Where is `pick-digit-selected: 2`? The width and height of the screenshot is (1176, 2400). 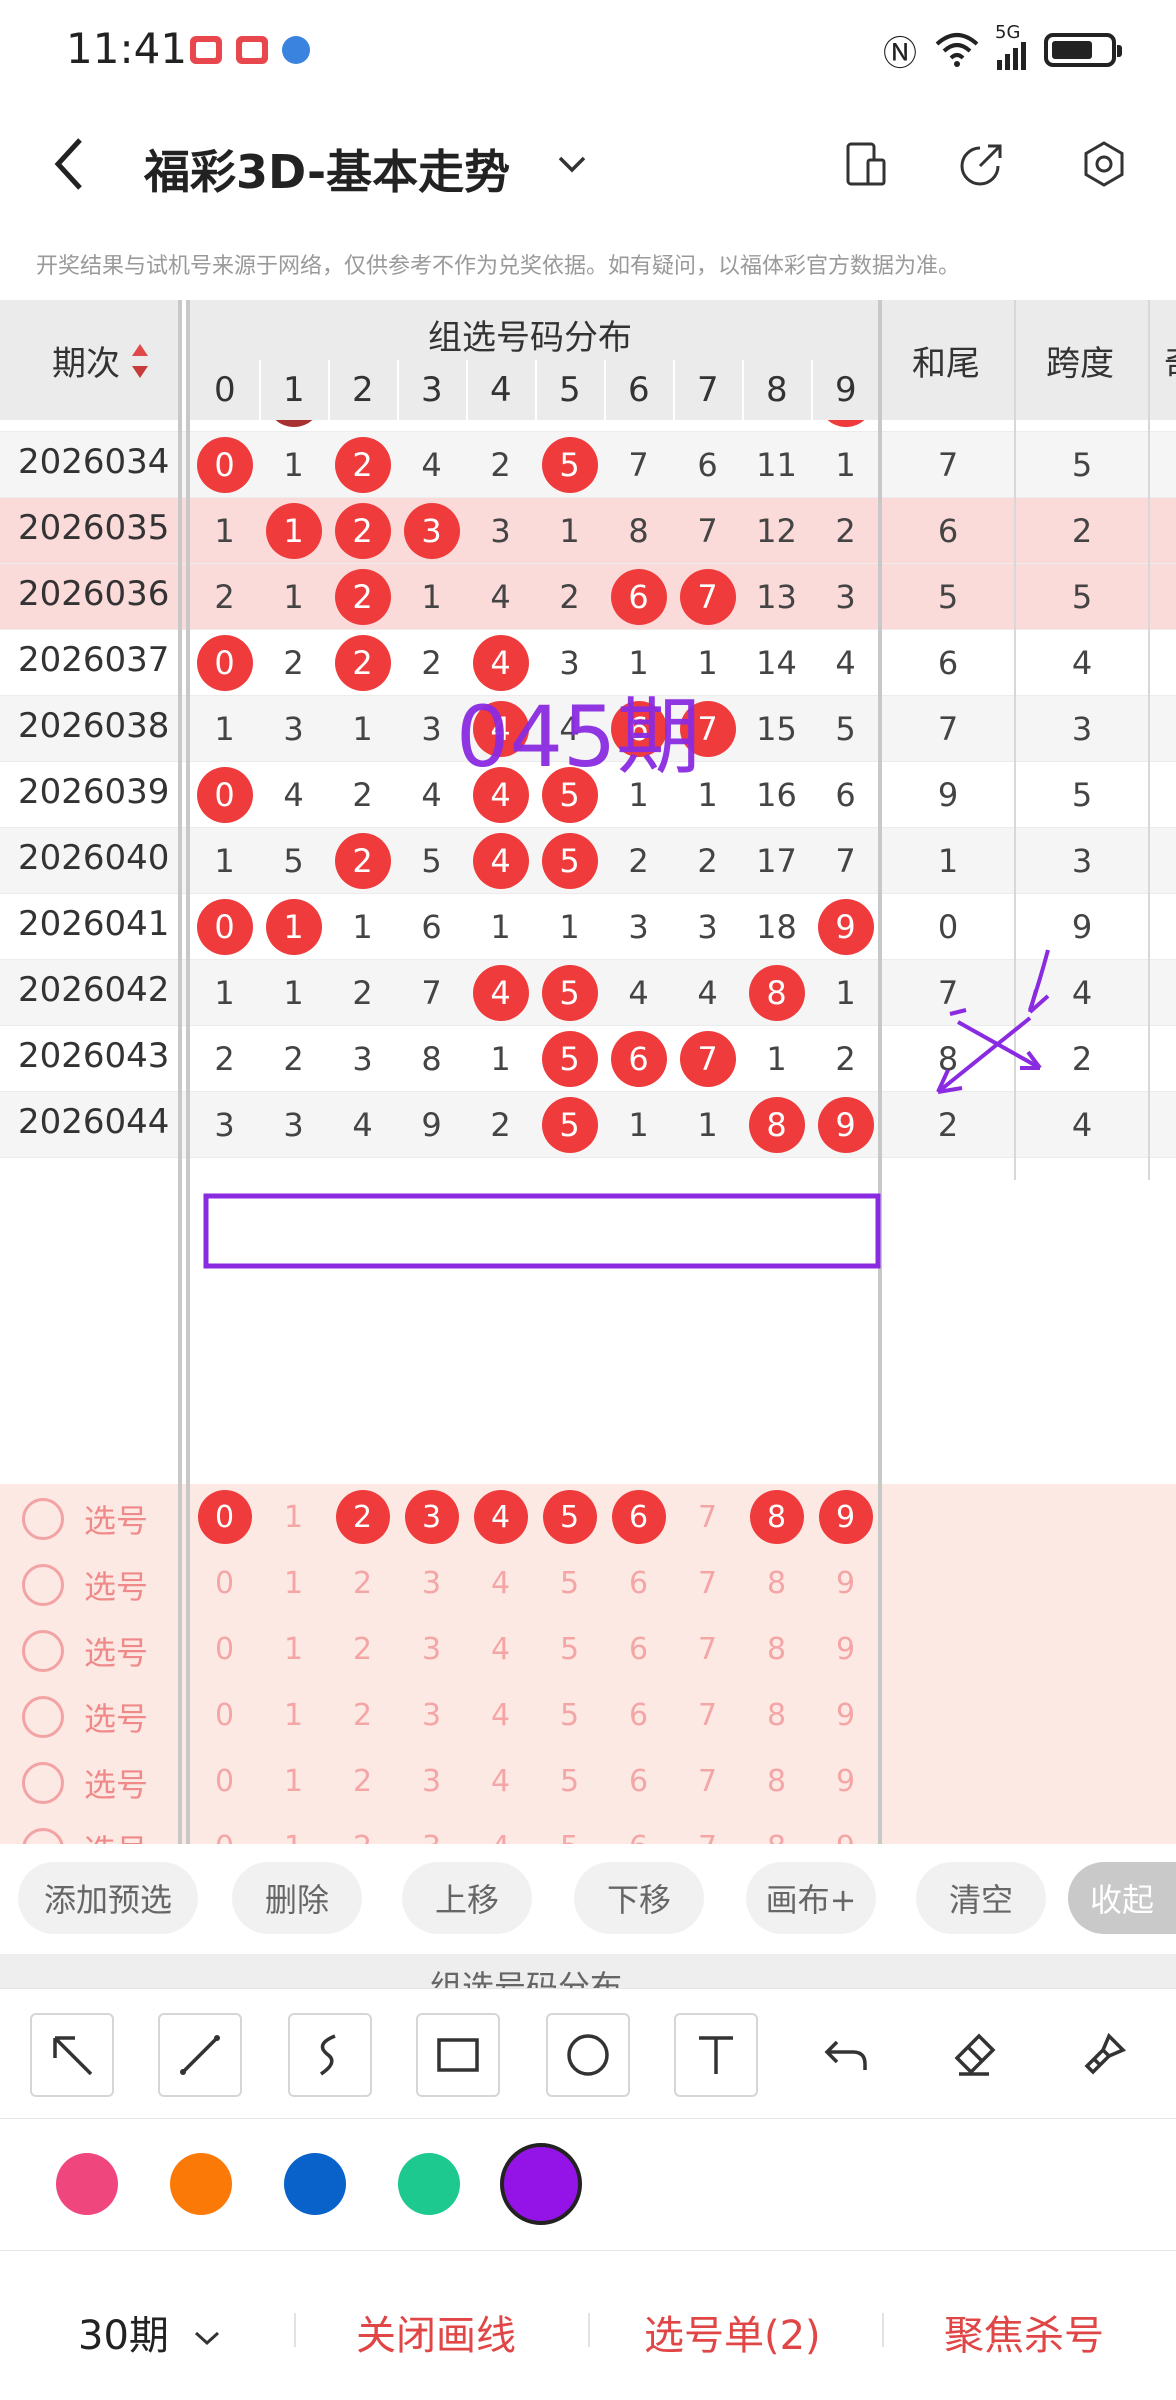
pick-digit-selected: 2 is located at coordinates (362, 1517).